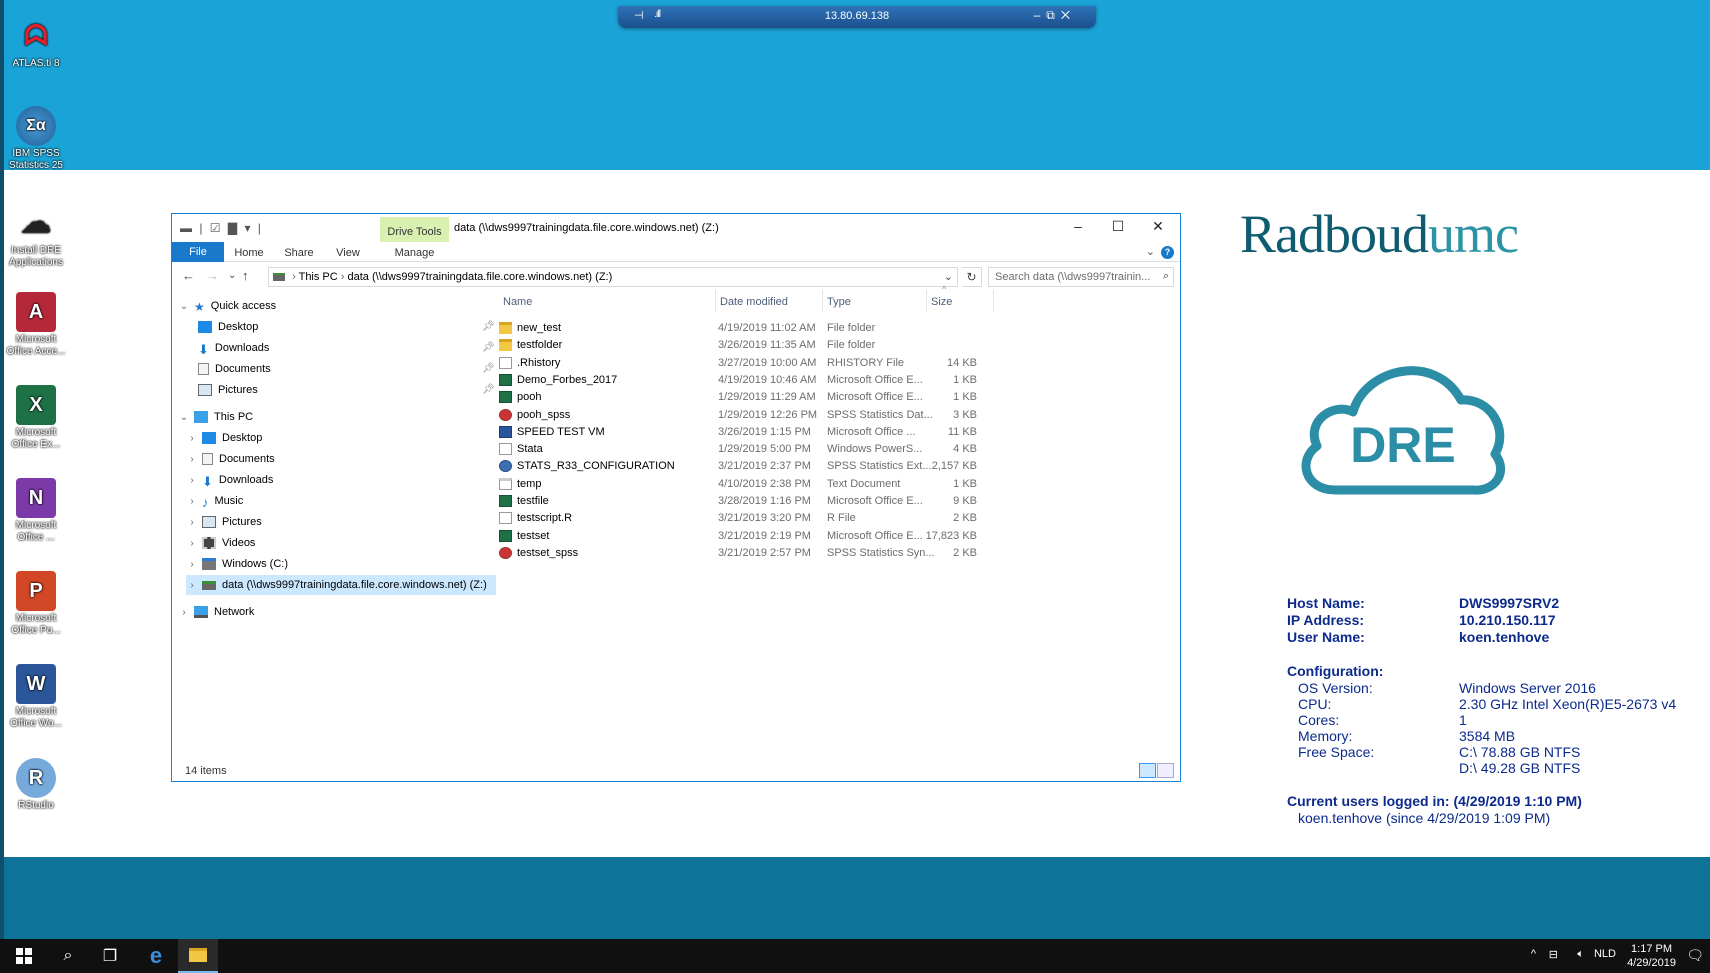 This screenshot has width=1710, height=973. I want to click on column-header-date-modified: Date modified, so click(769, 301).